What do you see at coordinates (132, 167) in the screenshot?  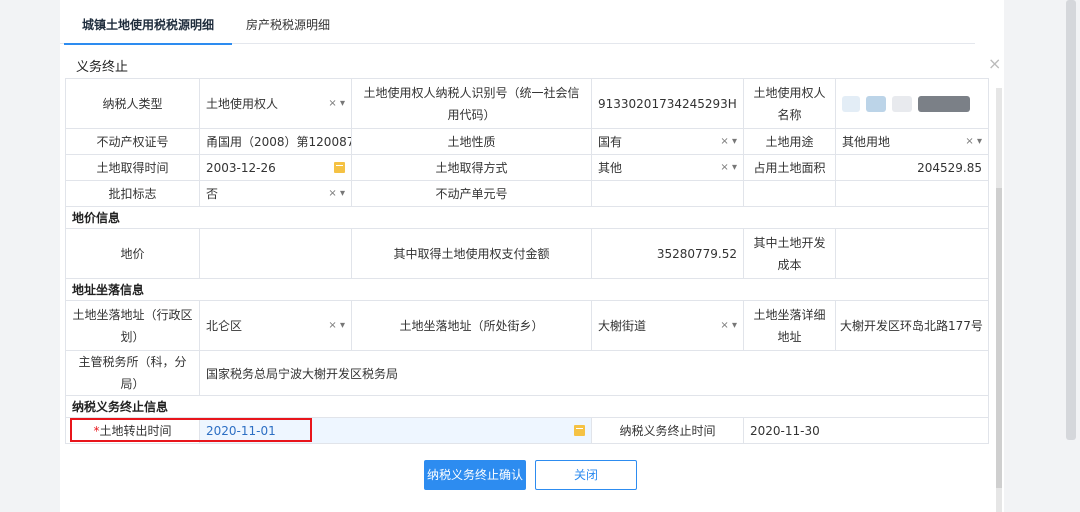 I see `acq-time-label: 土地取得时间` at bounding box center [132, 167].